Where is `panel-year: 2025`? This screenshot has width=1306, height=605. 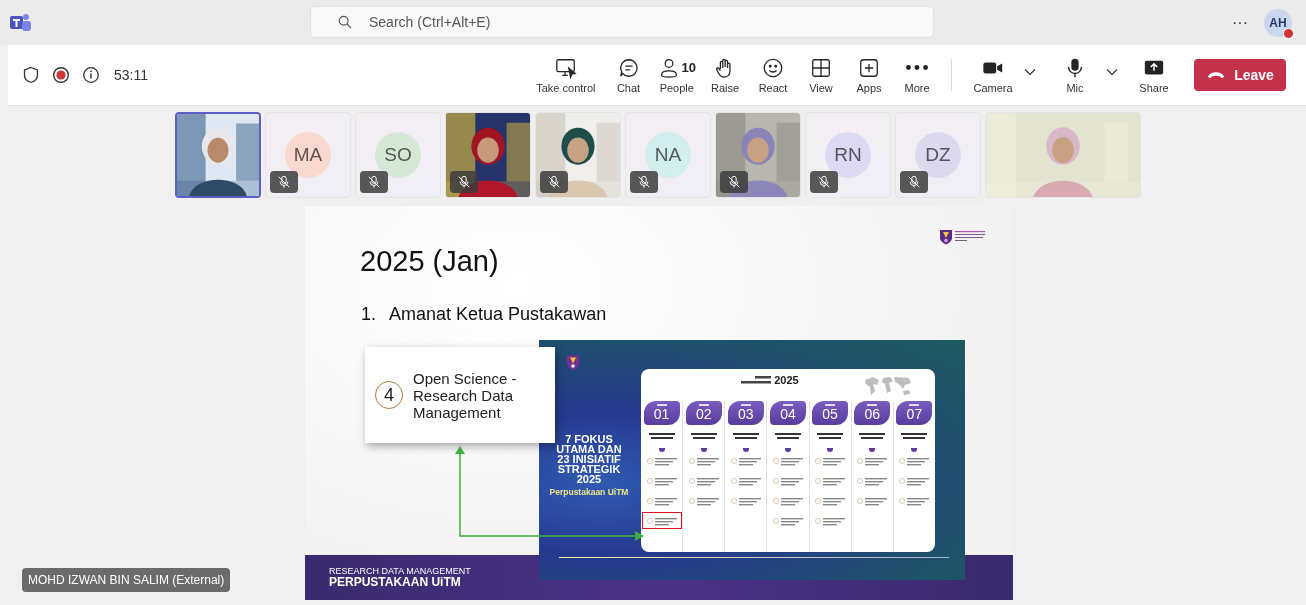
panel-year: 2025 is located at coordinates (786, 380).